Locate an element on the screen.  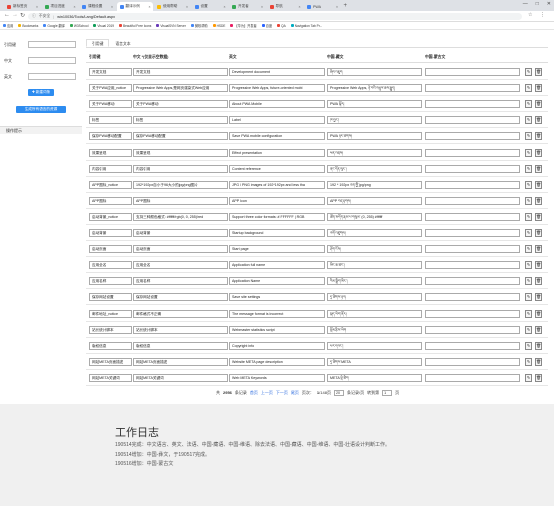
row-zh-field: 启动页面 is located at coordinates (180, 249).